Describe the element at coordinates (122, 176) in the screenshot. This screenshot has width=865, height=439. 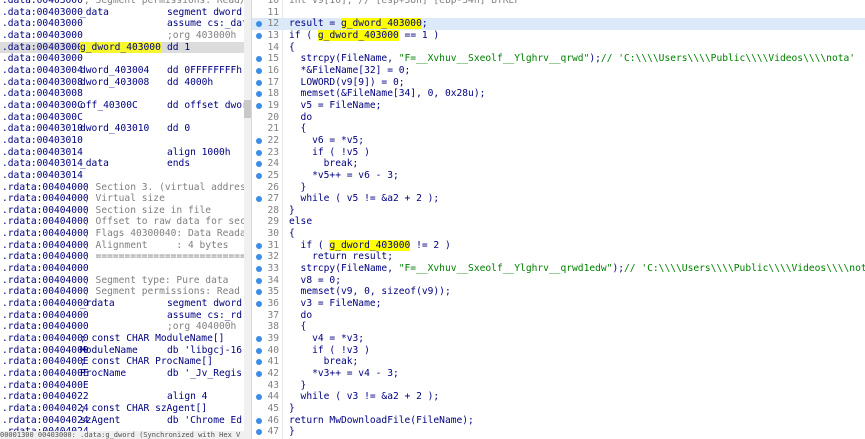
I see `disasm-line: .data:00403014` at that location.